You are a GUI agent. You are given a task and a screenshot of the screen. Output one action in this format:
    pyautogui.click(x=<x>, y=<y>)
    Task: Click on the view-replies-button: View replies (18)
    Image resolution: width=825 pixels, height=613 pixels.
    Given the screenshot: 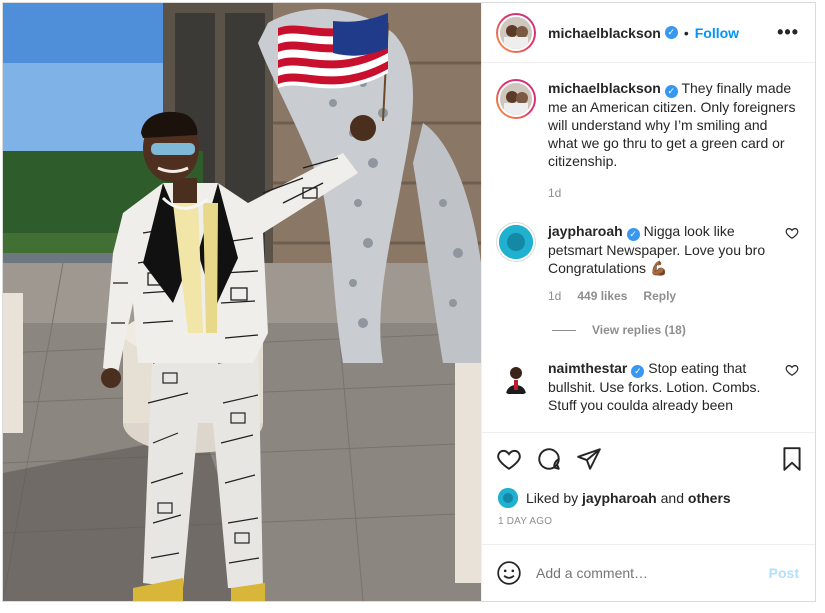 What is the action you would take?
    pyautogui.click(x=675, y=330)
    